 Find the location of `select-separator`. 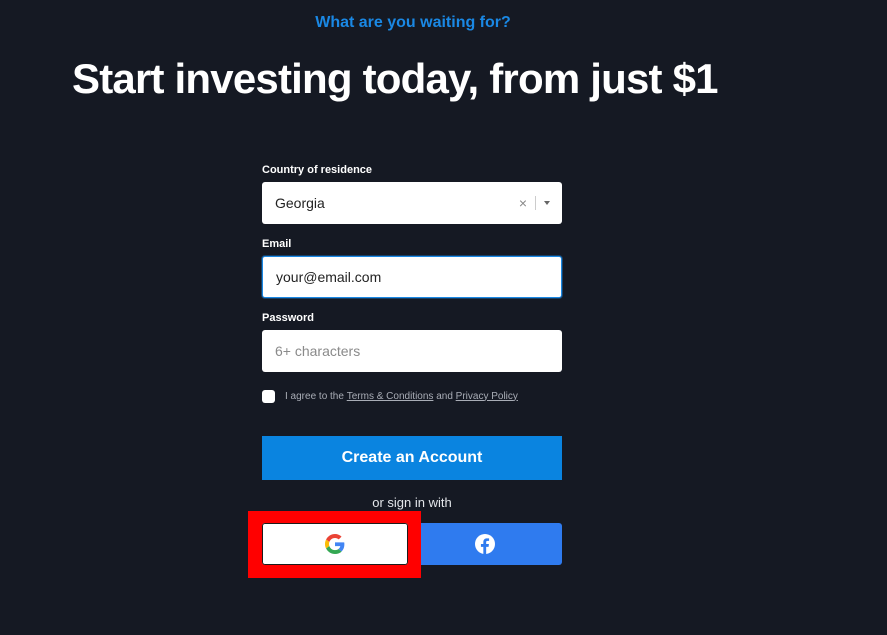

select-separator is located at coordinates (535, 203).